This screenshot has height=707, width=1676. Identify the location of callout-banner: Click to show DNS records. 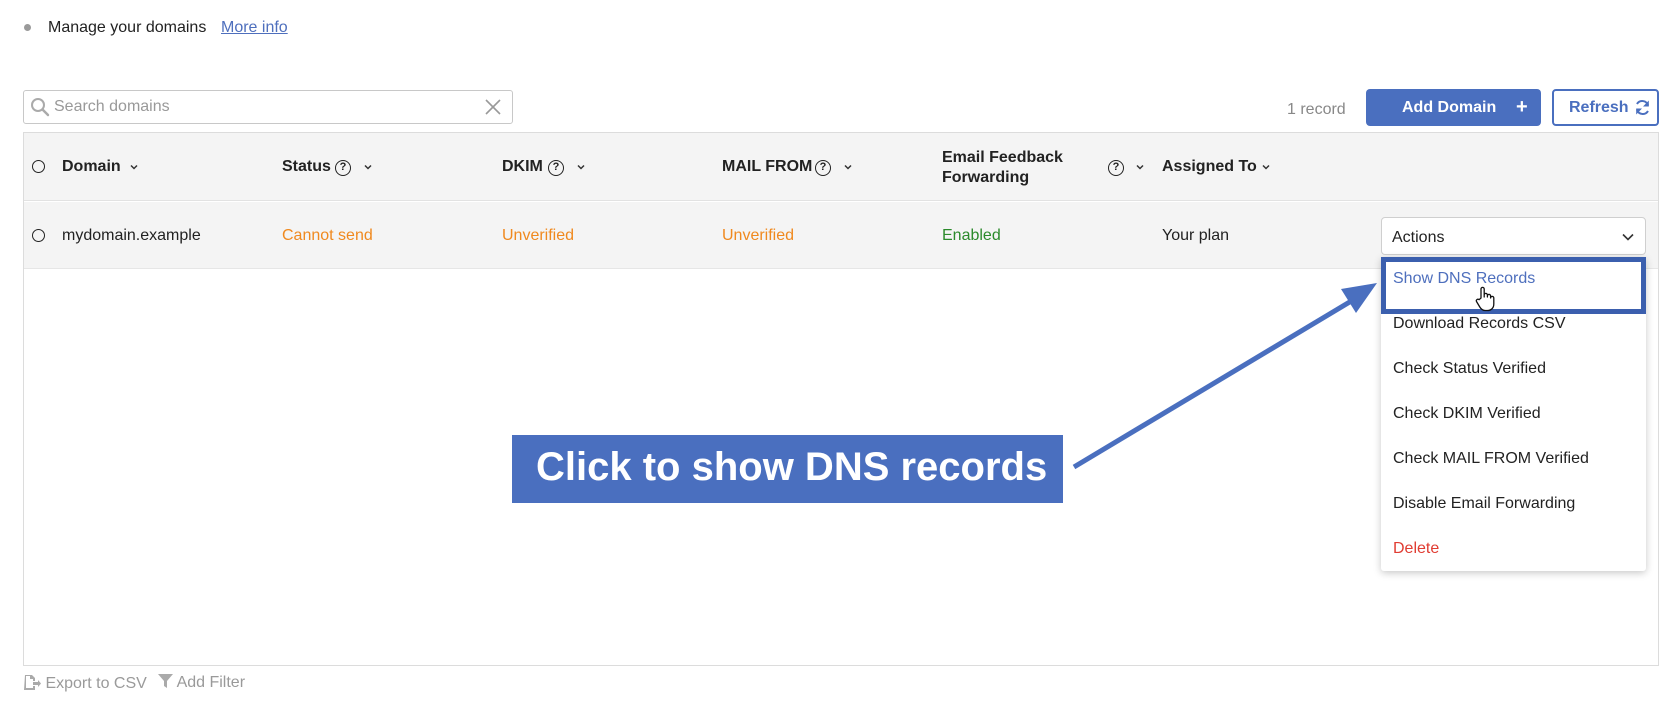
(787, 469).